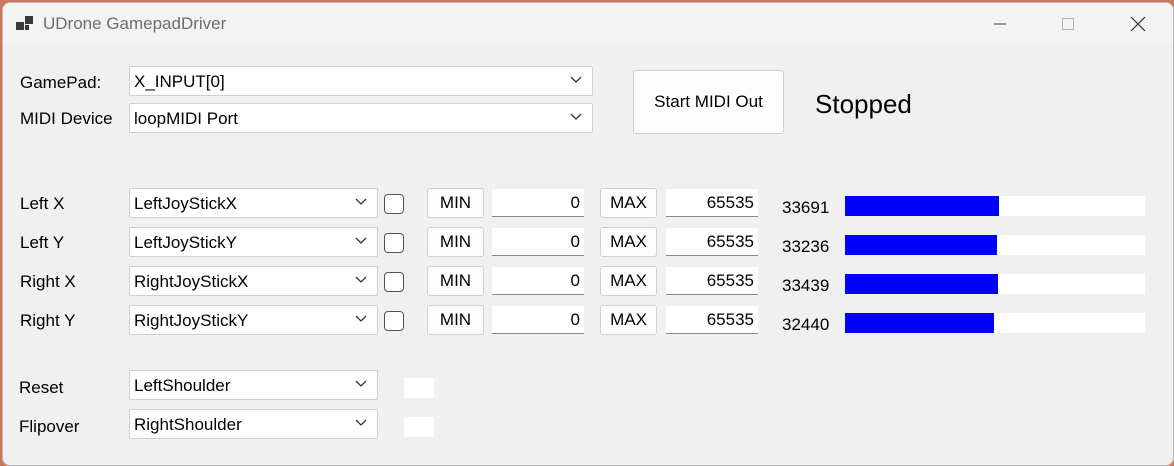 This screenshot has width=1174, height=466. I want to click on axis-invert-checkbox-right-x, so click(394, 282).